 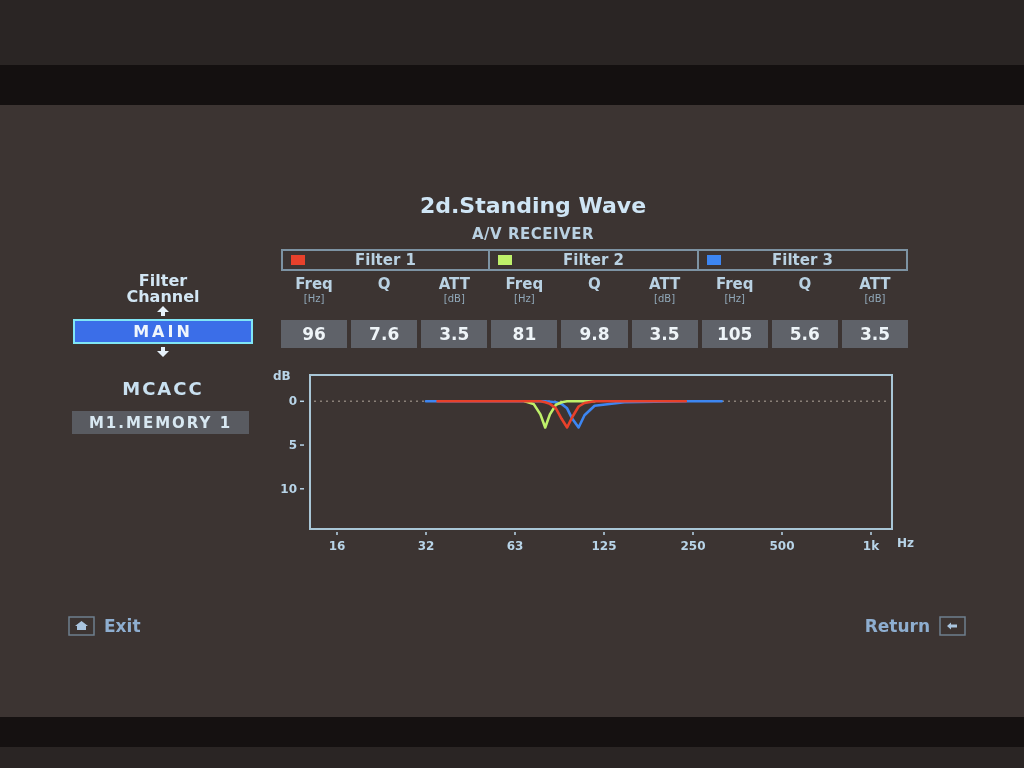 I want to click on filter-name: Filter 1, so click(x=385, y=260).